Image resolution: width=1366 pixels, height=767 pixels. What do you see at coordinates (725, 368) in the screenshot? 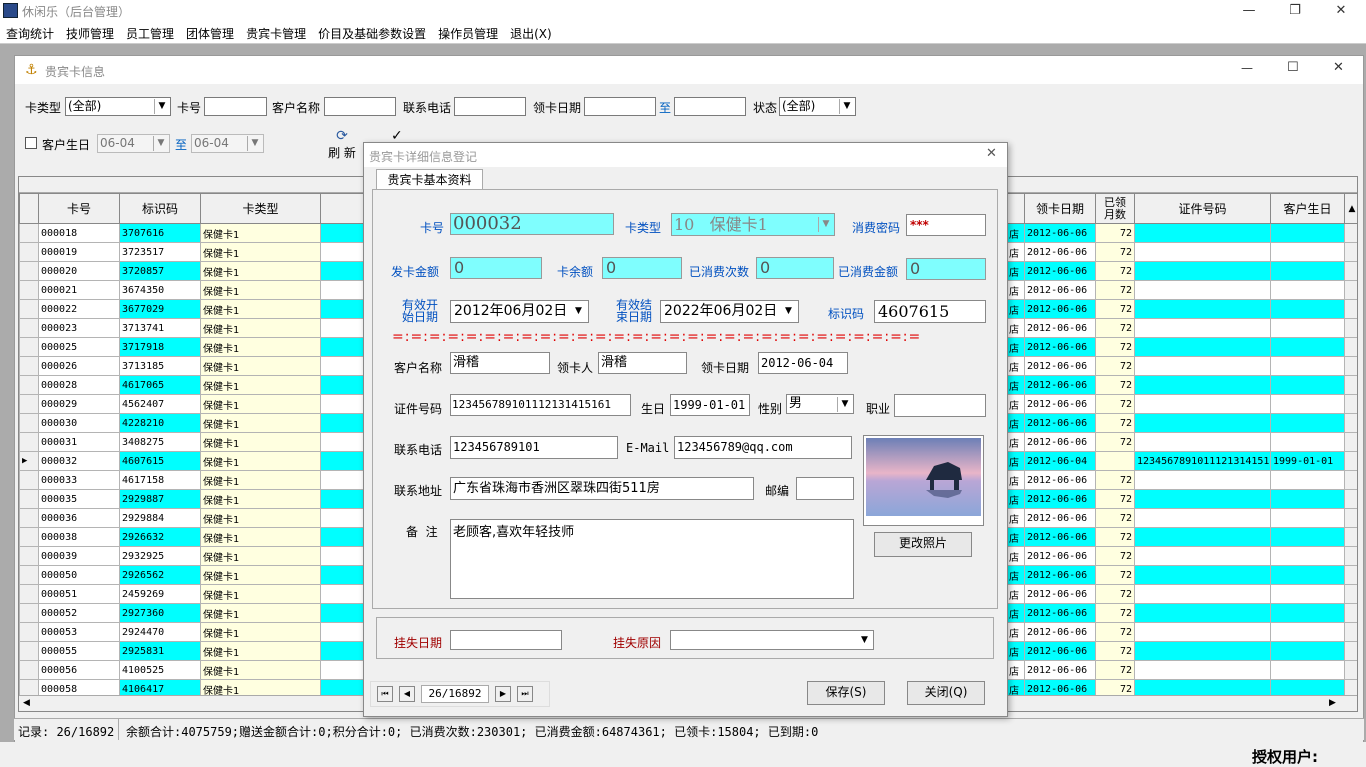
I see `rdate-label: 领卡日期` at bounding box center [725, 368].